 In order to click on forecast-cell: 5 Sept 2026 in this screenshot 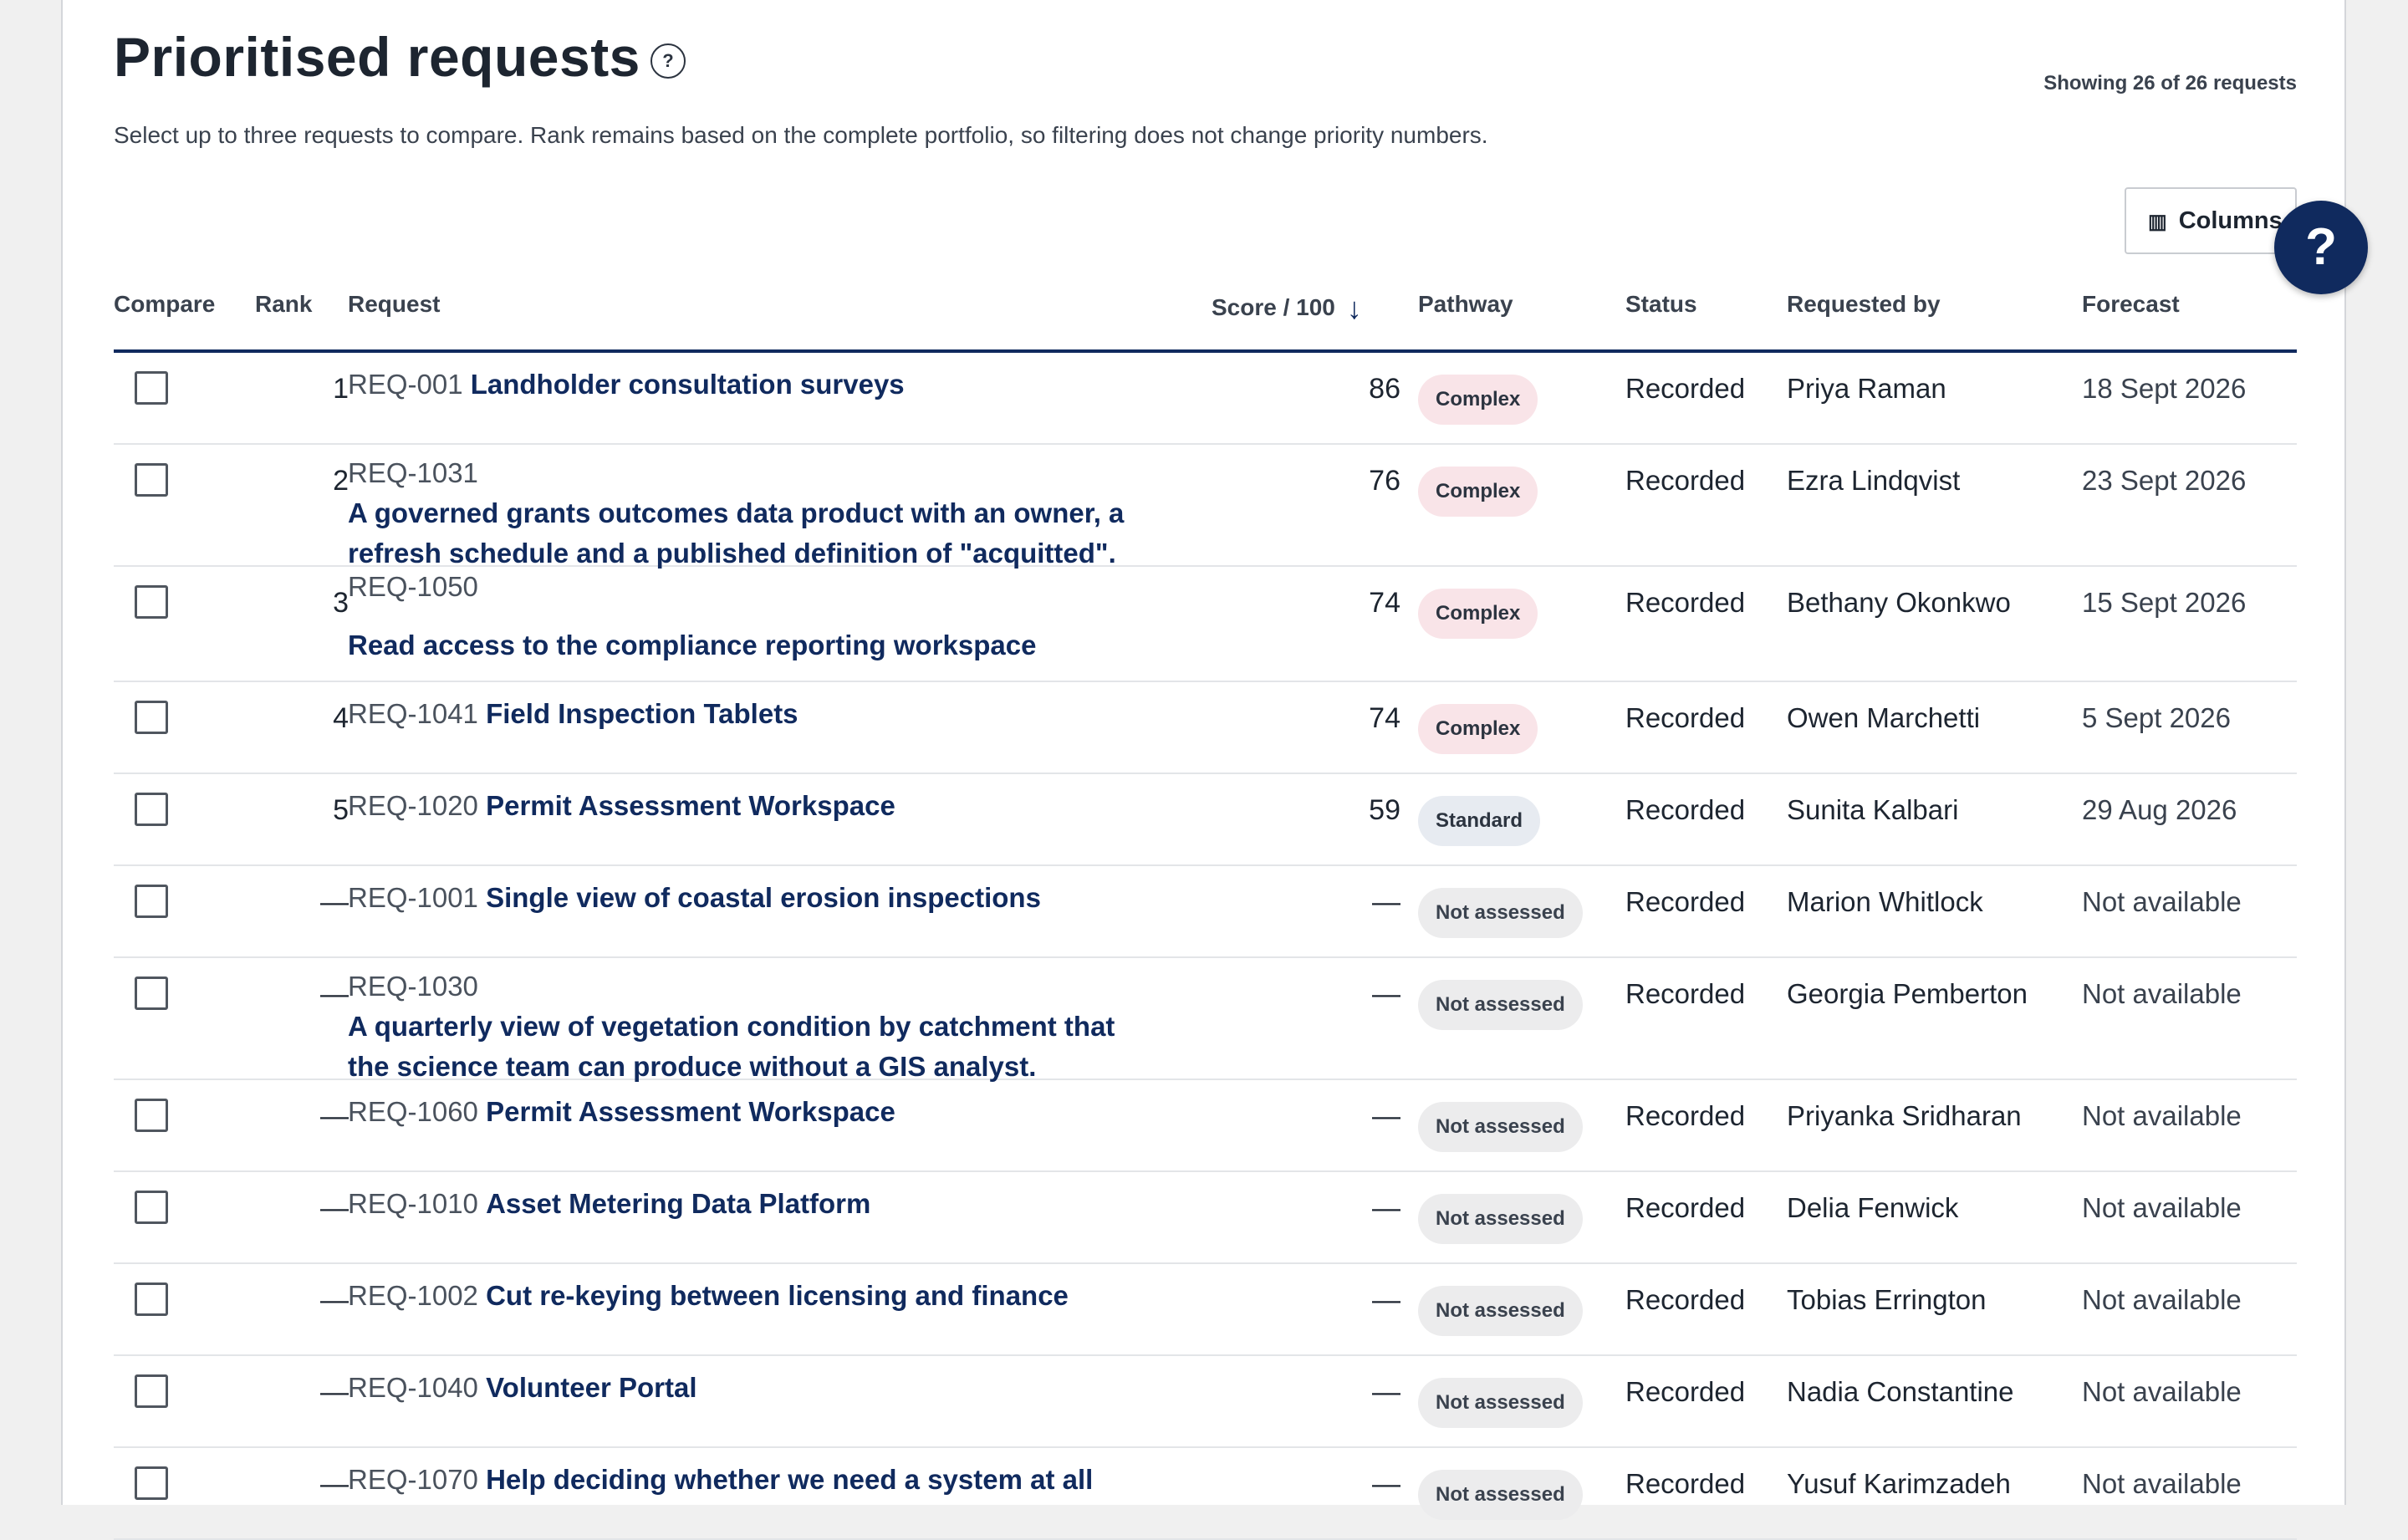, I will do `click(2156, 718)`.